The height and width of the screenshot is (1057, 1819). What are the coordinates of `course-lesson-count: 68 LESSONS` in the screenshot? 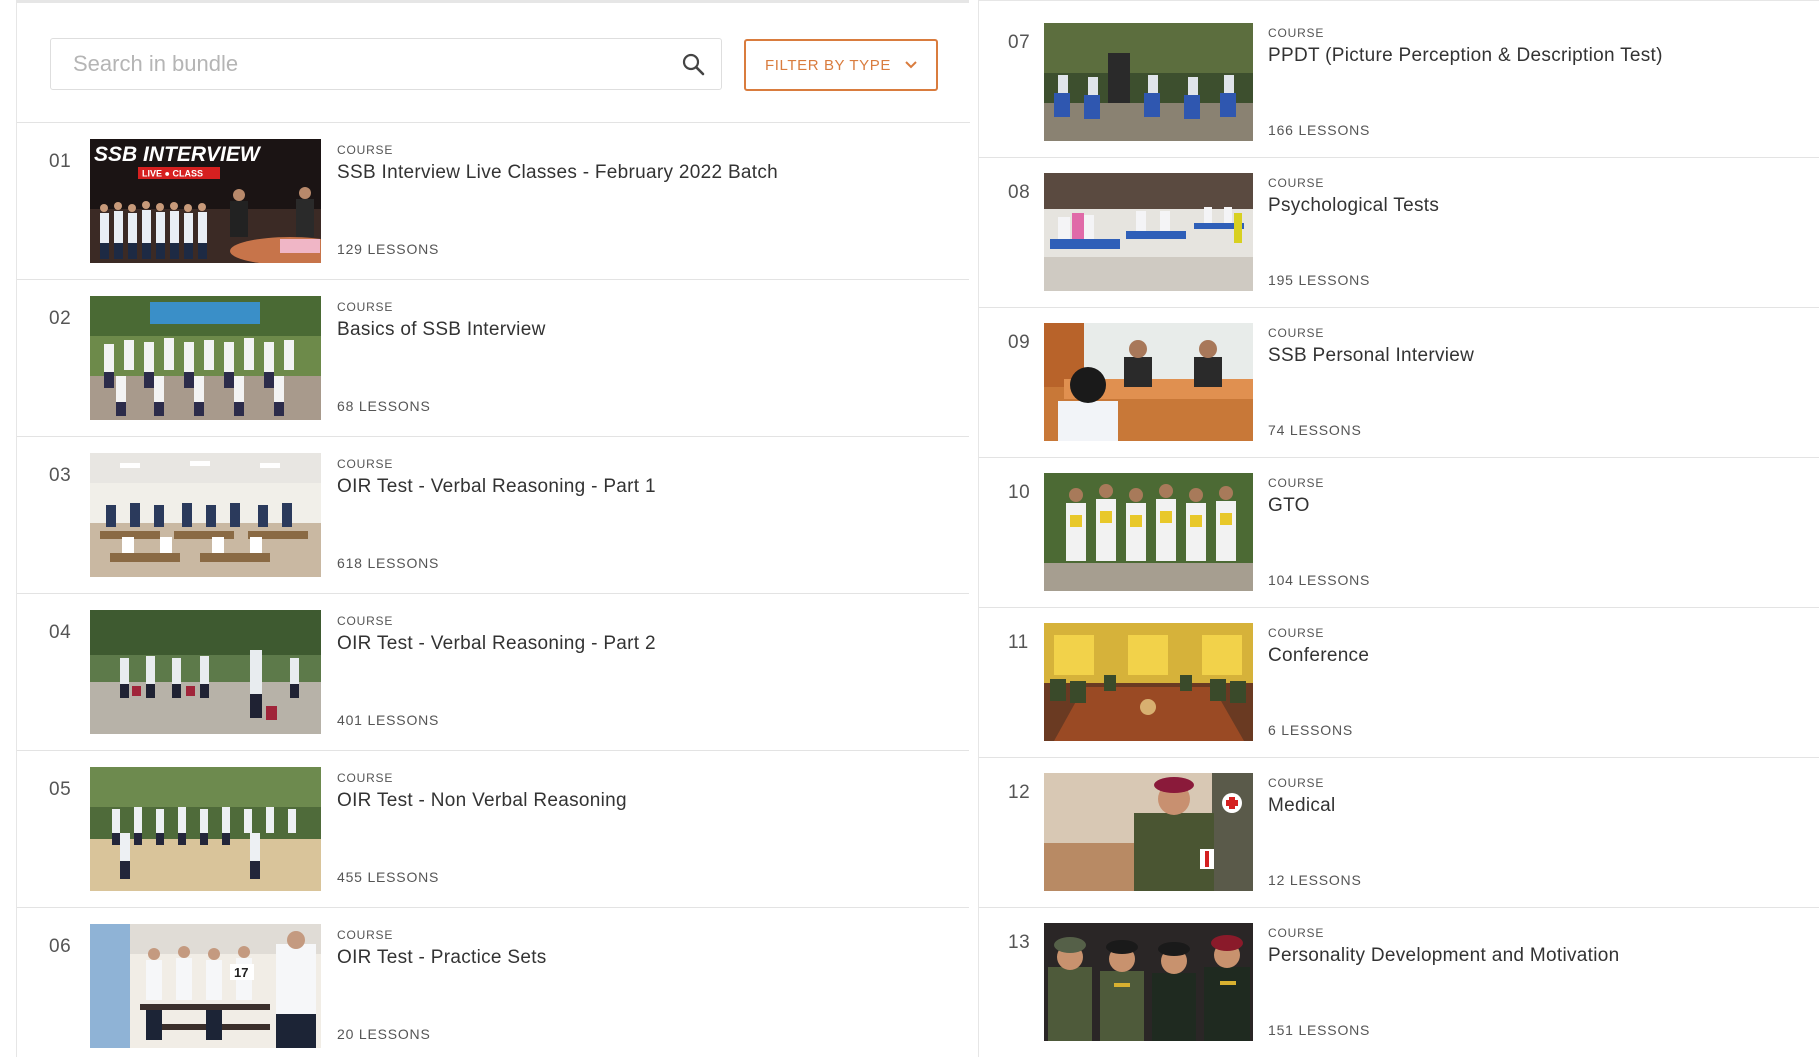 It's located at (384, 406).